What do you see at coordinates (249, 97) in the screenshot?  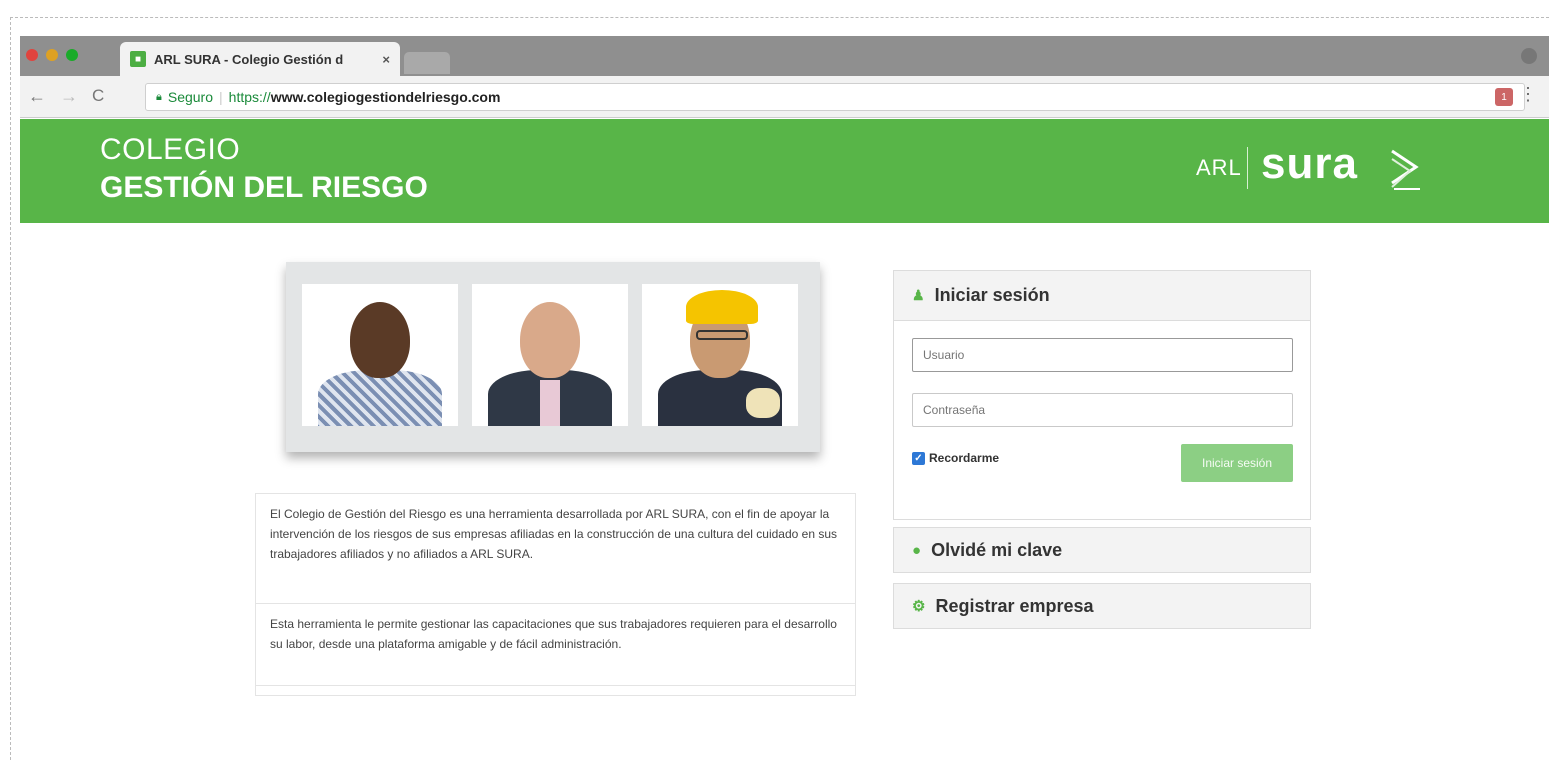 I see `url-scheme: https://` at bounding box center [249, 97].